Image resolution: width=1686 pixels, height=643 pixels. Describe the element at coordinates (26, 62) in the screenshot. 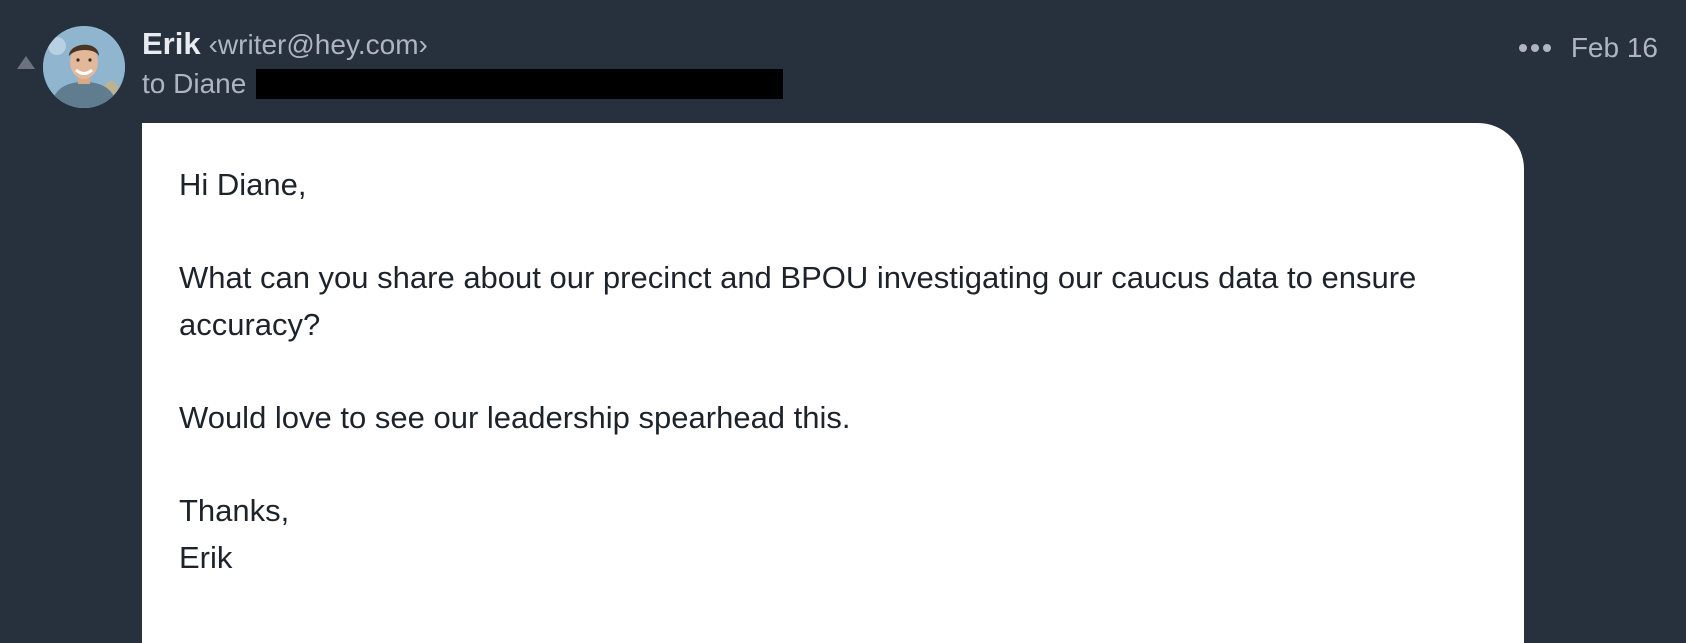

I see `collapse-thread-icon` at that location.